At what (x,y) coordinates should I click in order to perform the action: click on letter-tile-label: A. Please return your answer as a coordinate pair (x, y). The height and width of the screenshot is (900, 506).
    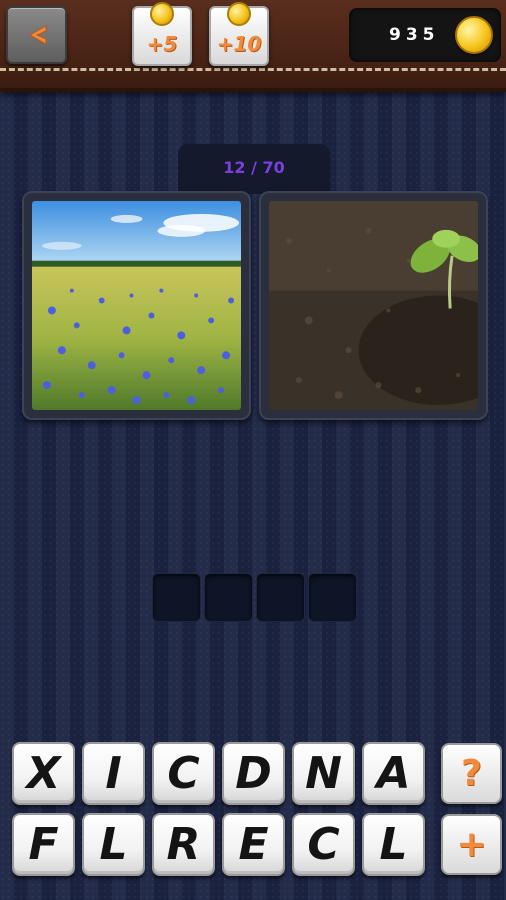
    Looking at the image, I should click on (393, 773).